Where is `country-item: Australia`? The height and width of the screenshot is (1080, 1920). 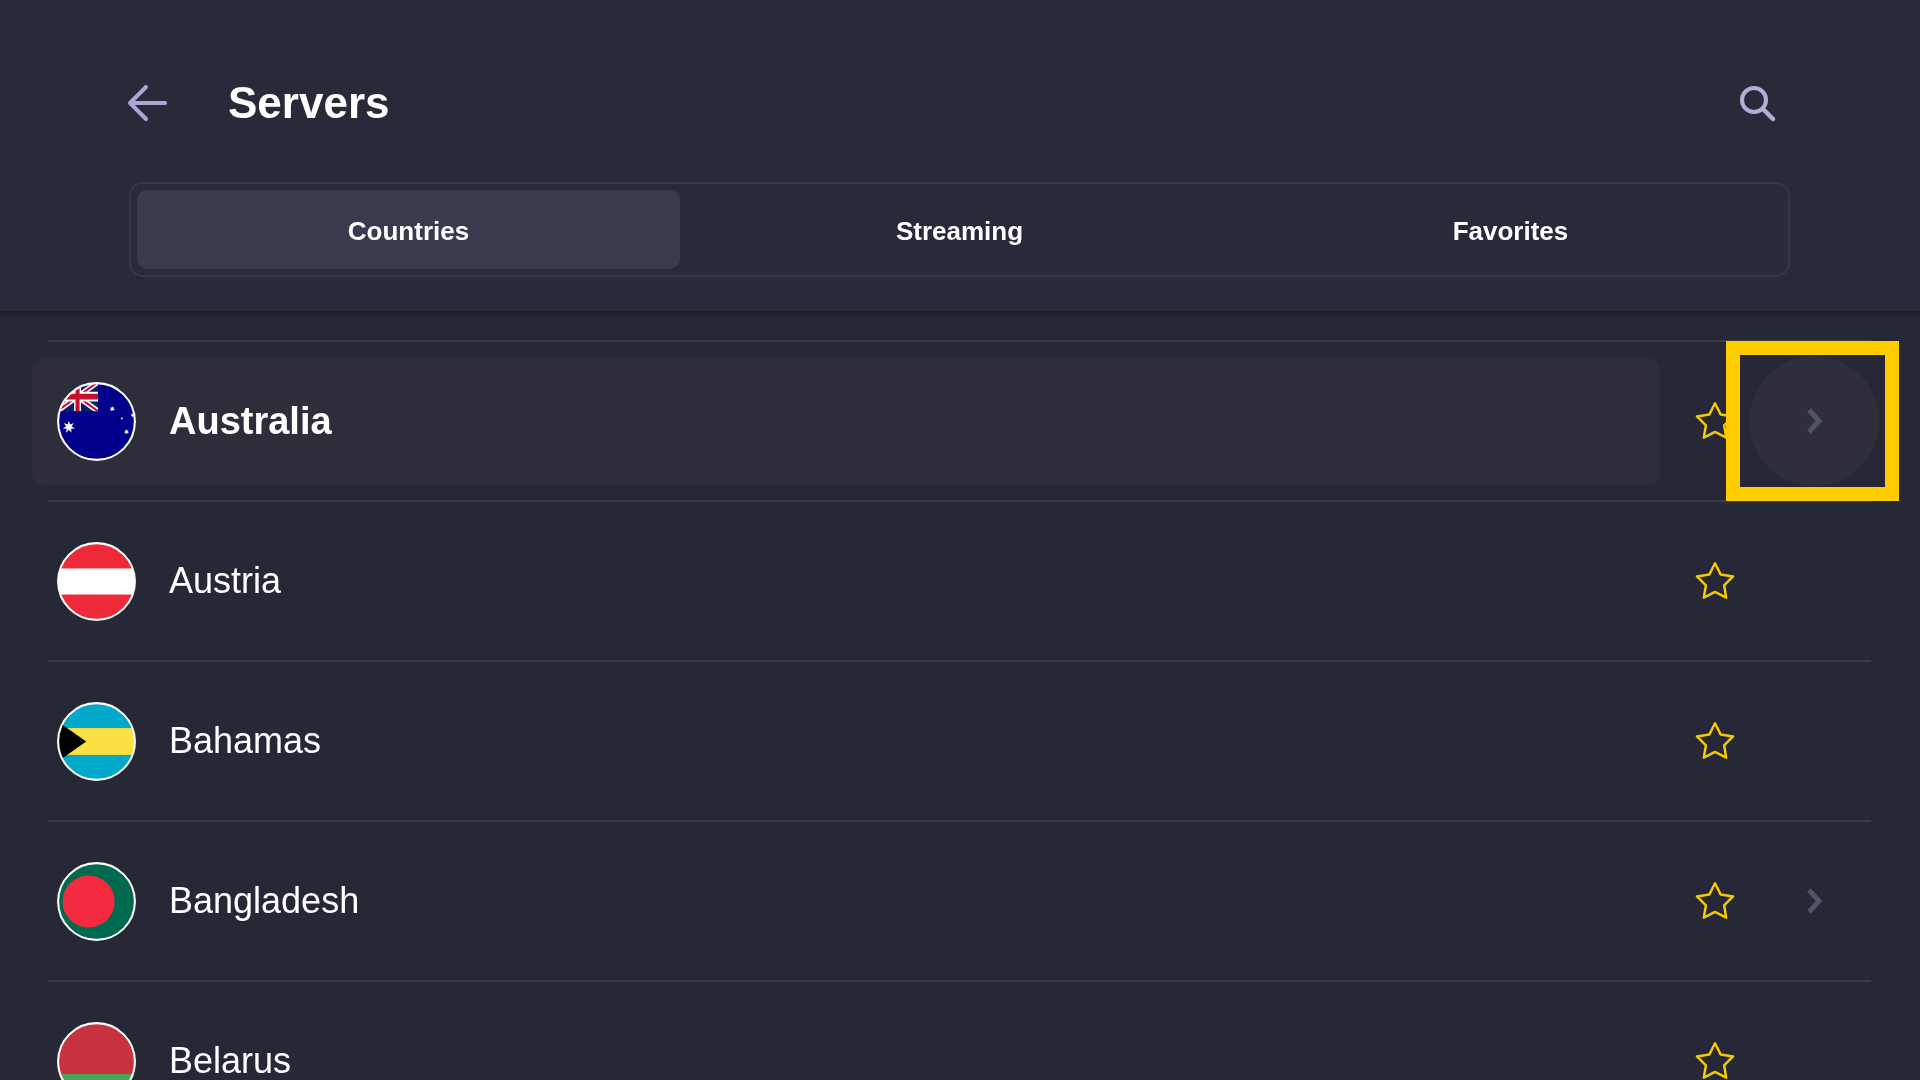
country-item: Australia is located at coordinates (846, 421).